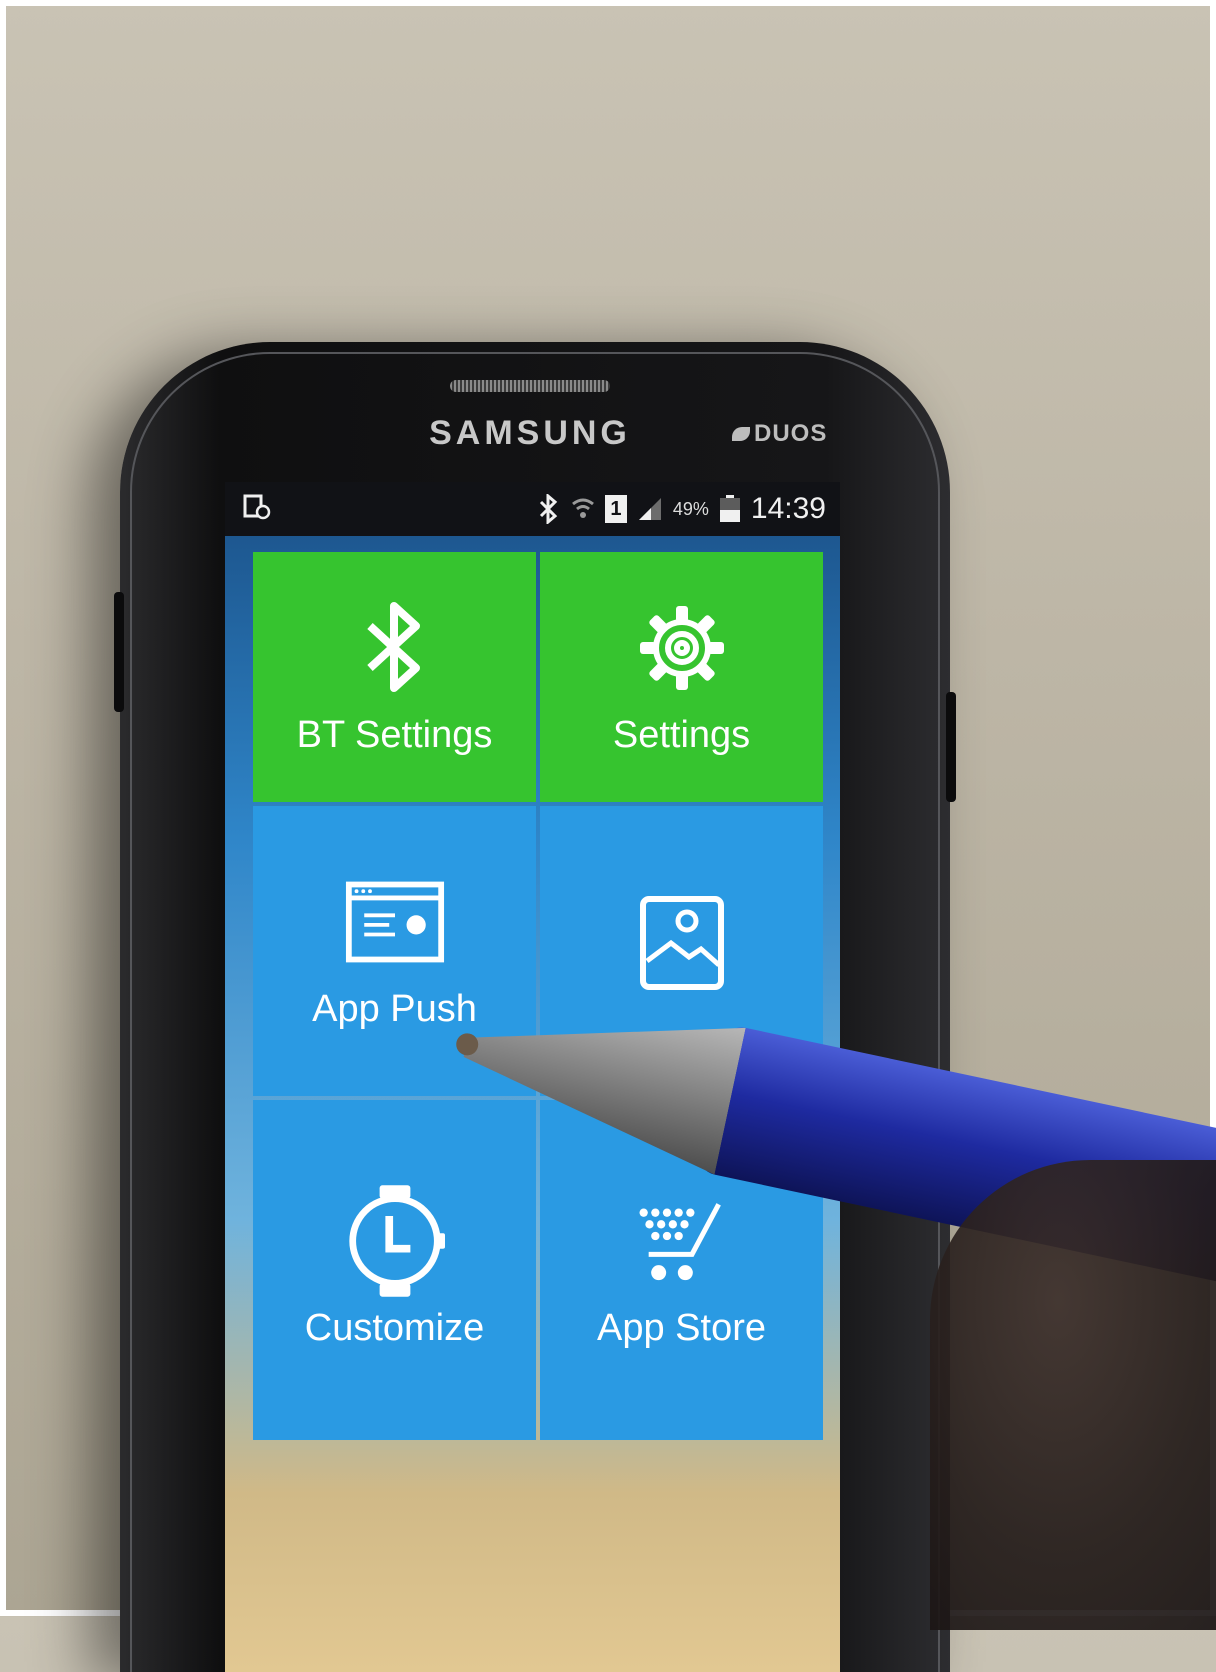 The height and width of the screenshot is (1672, 1216). Describe the element at coordinates (119, 652) in the screenshot. I see `volume-key` at that location.